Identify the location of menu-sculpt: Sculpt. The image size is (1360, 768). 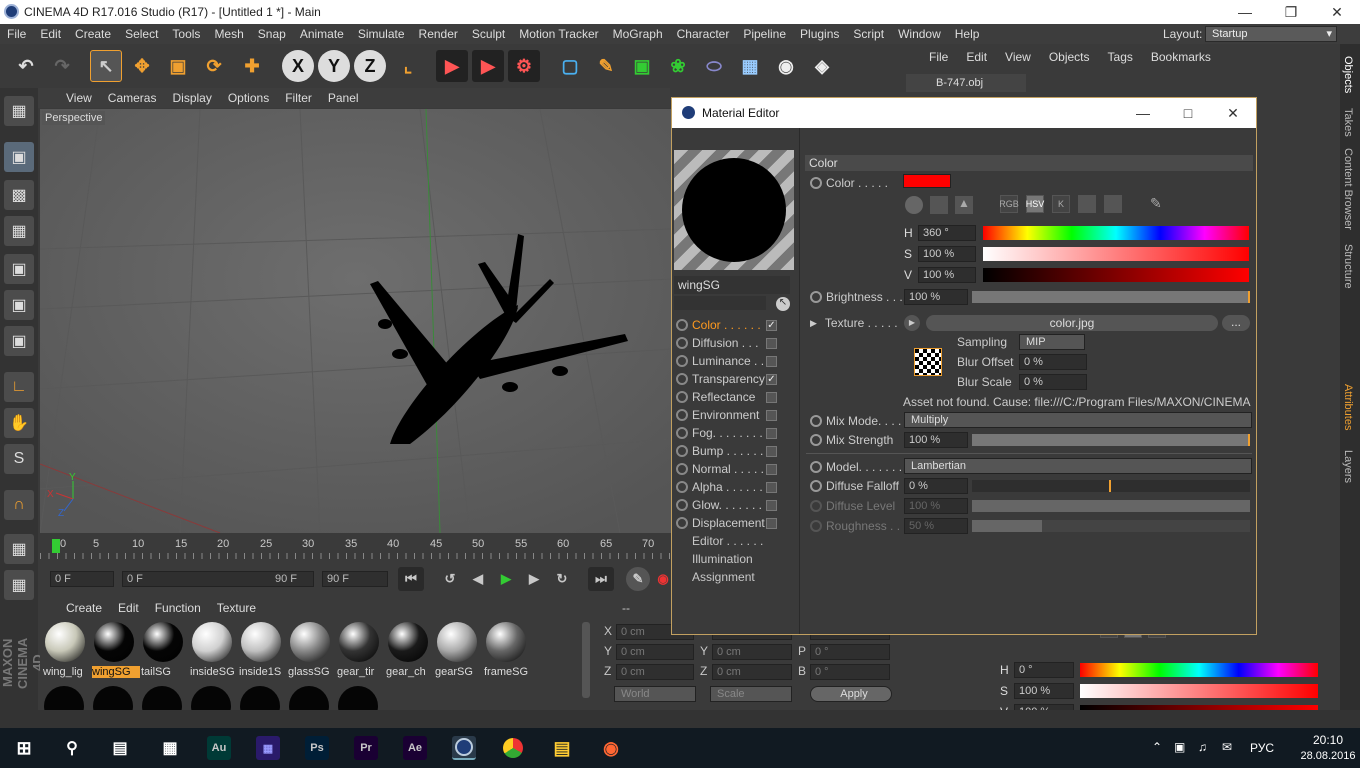
(488, 34).